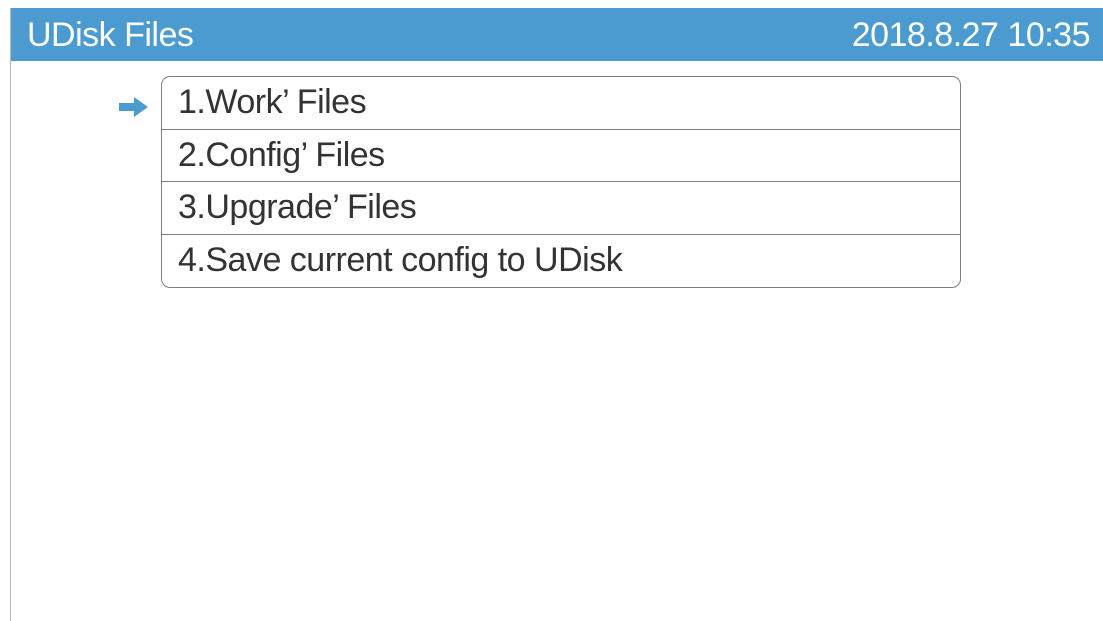 The width and height of the screenshot is (1103, 621). What do you see at coordinates (561, 103) in the screenshot?
I see `menu-item-work-files: 1.Work’ Files` at bounding box center [561, 103].